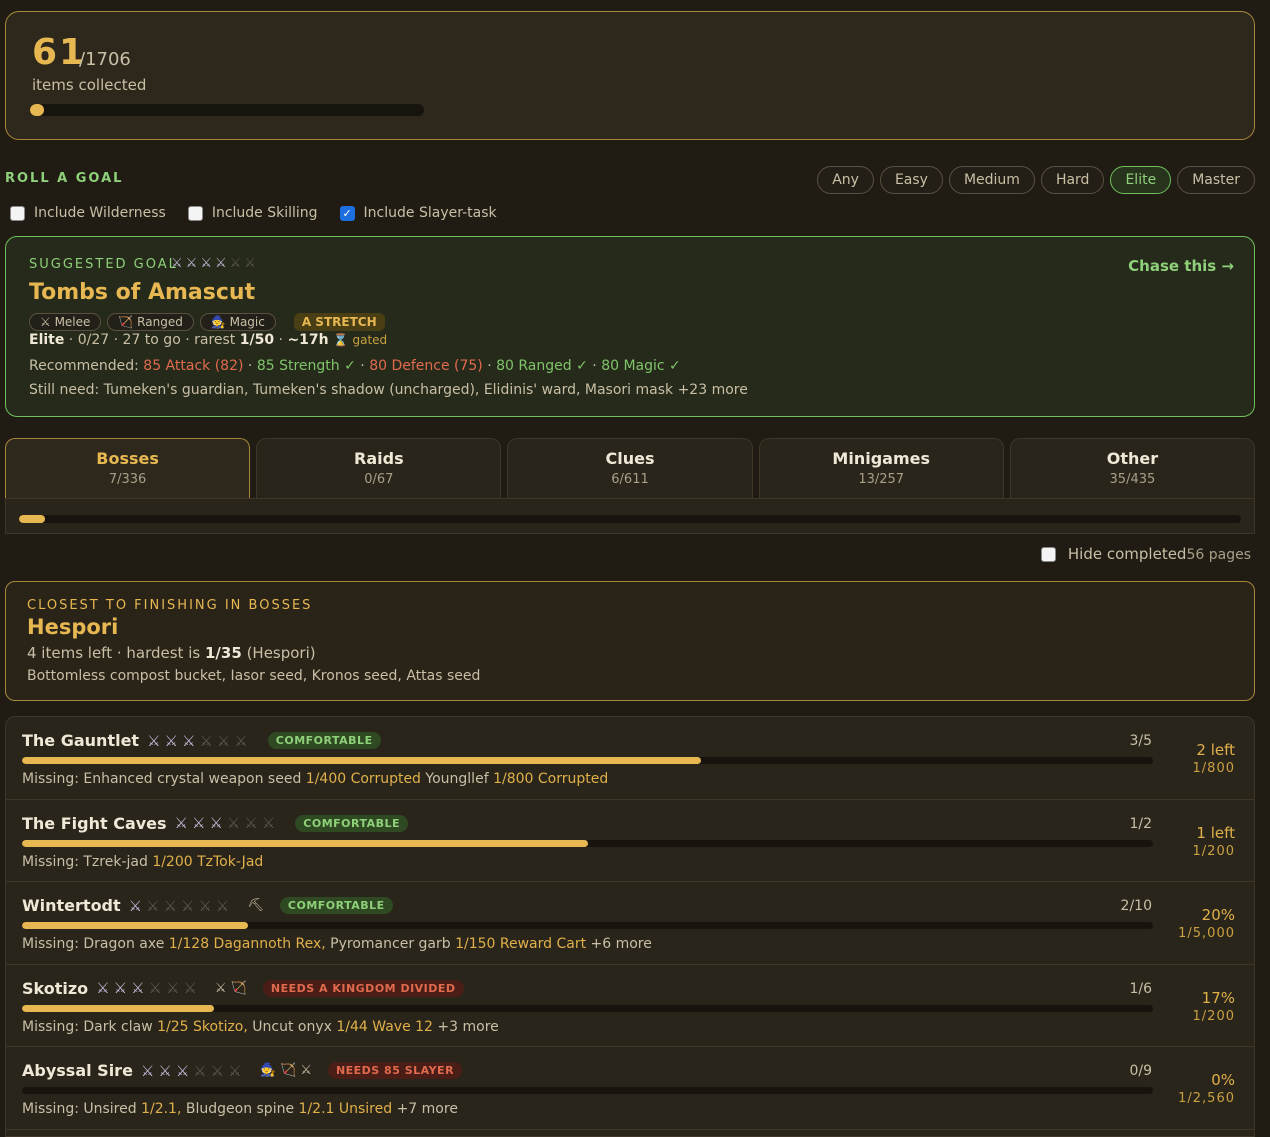 Image resolution: width=1270 pixels, height=1137 pixels. Describe the element at coordinates (991, 180) in the screenshot. I see `difficulty-medium-button: Medium` at that location.